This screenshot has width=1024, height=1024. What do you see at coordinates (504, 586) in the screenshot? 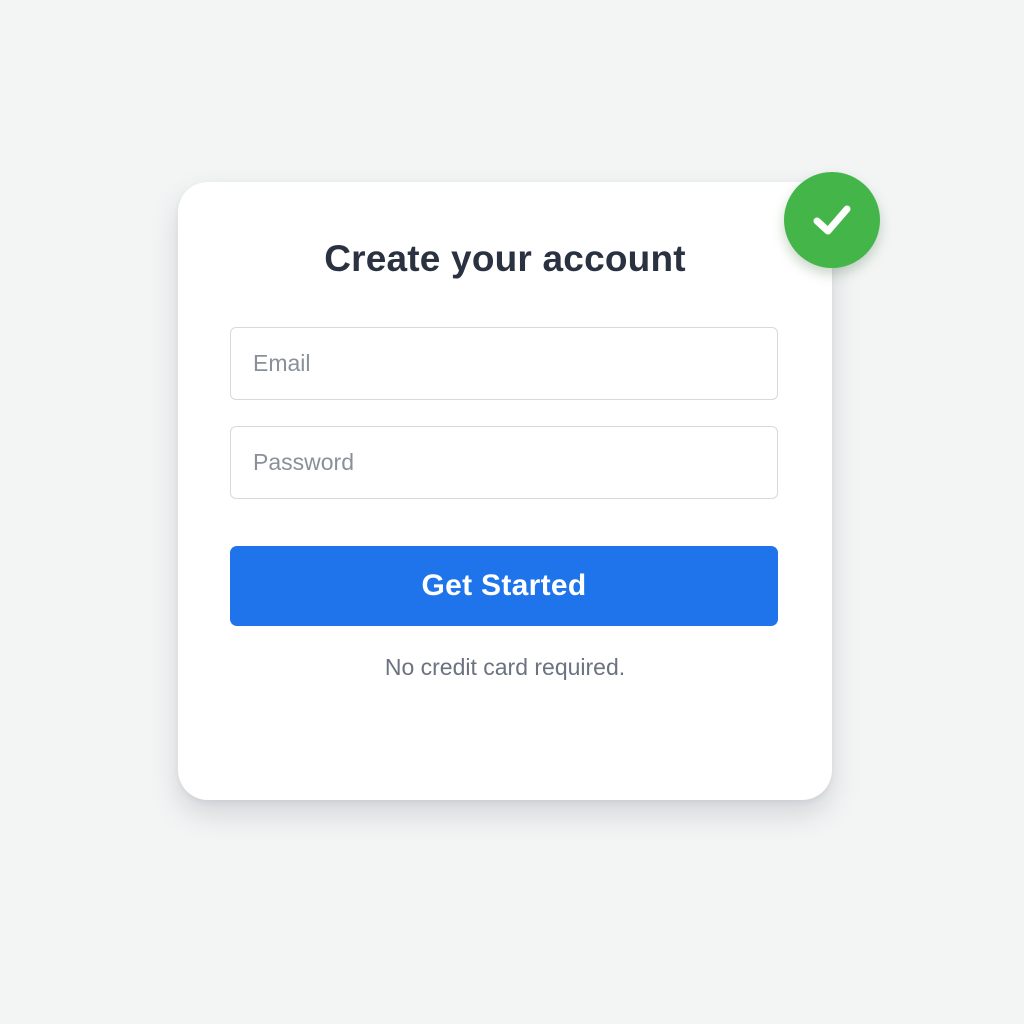
I see `get-started-button: Get Started` at bounding box center [504, 586].